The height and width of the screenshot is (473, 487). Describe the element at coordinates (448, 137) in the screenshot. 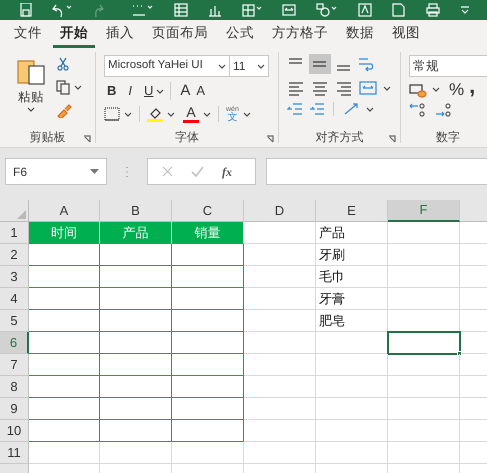

I see `group-label: 数字` at that location.